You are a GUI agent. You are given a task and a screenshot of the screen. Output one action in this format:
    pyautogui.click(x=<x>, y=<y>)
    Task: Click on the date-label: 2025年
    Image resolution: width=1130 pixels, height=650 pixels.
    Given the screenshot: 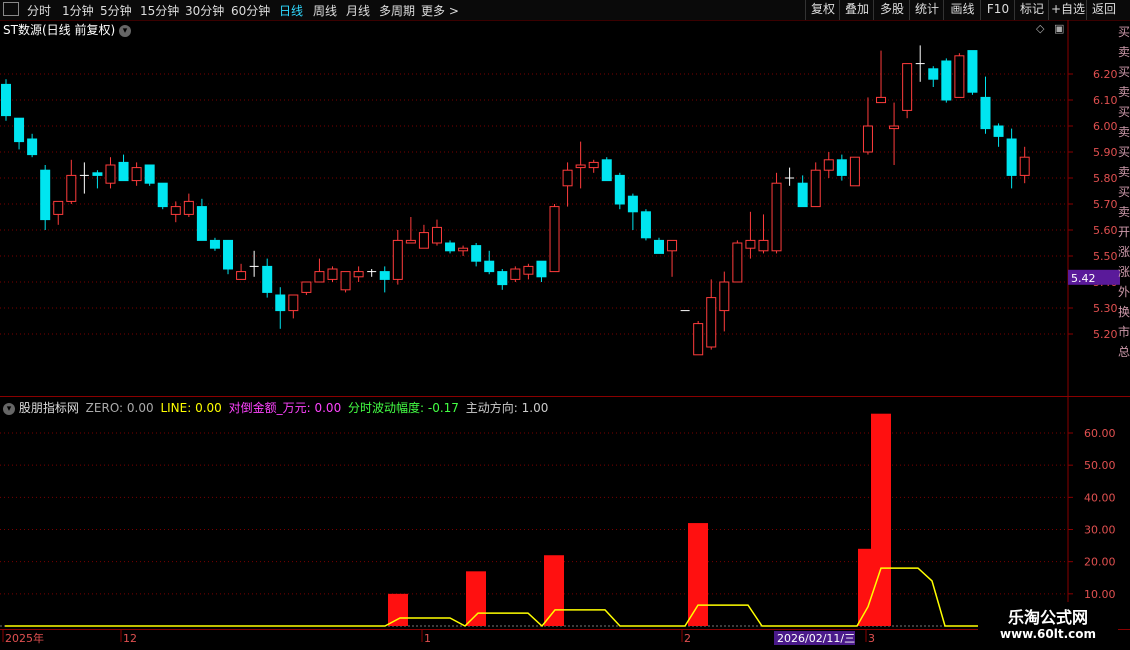 What is the action you would take?
    pyautogui.click(x=24, y=638)
    